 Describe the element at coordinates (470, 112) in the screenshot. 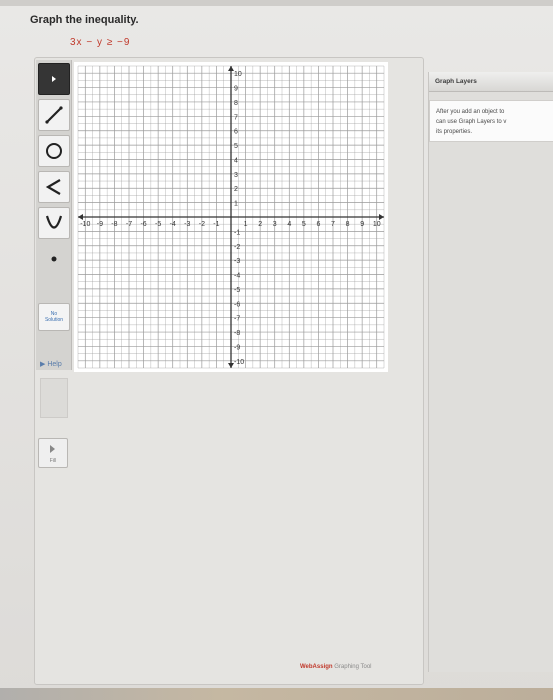

I see `graph-layers-text-1: After you add an object to` at that location.